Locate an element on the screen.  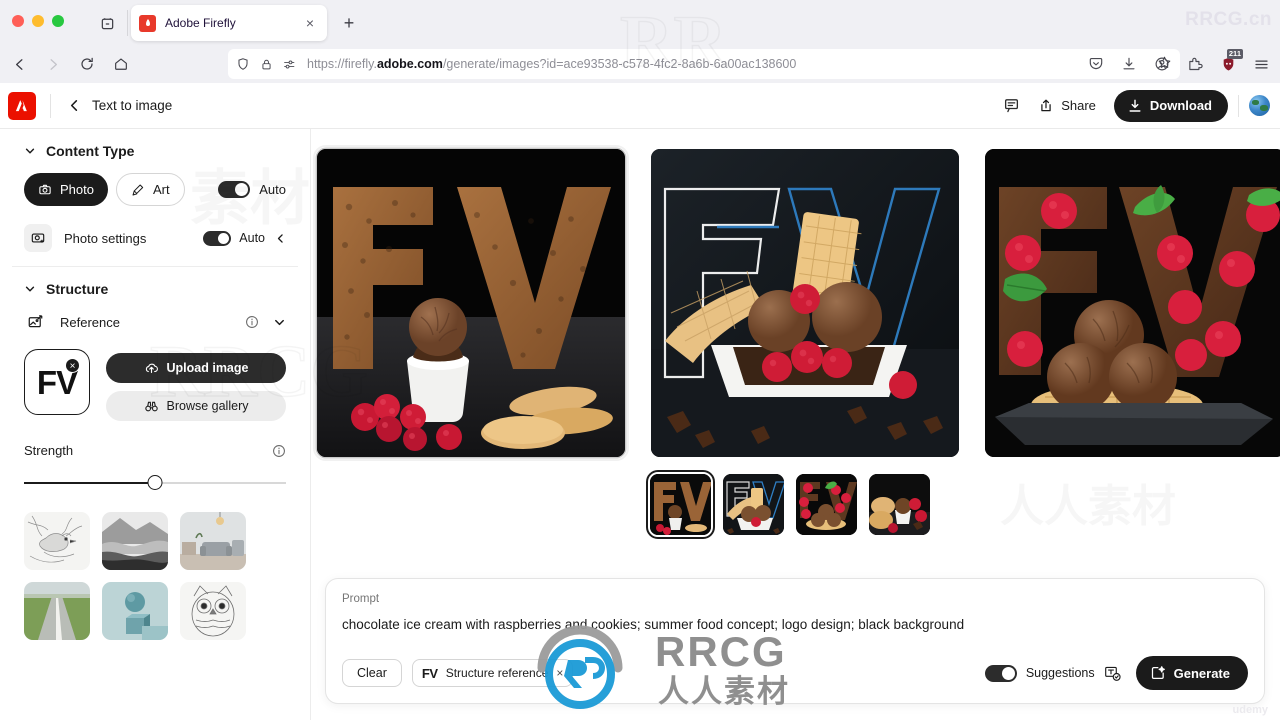
header-actions: Share Download is located at coordinates (1137, 105).